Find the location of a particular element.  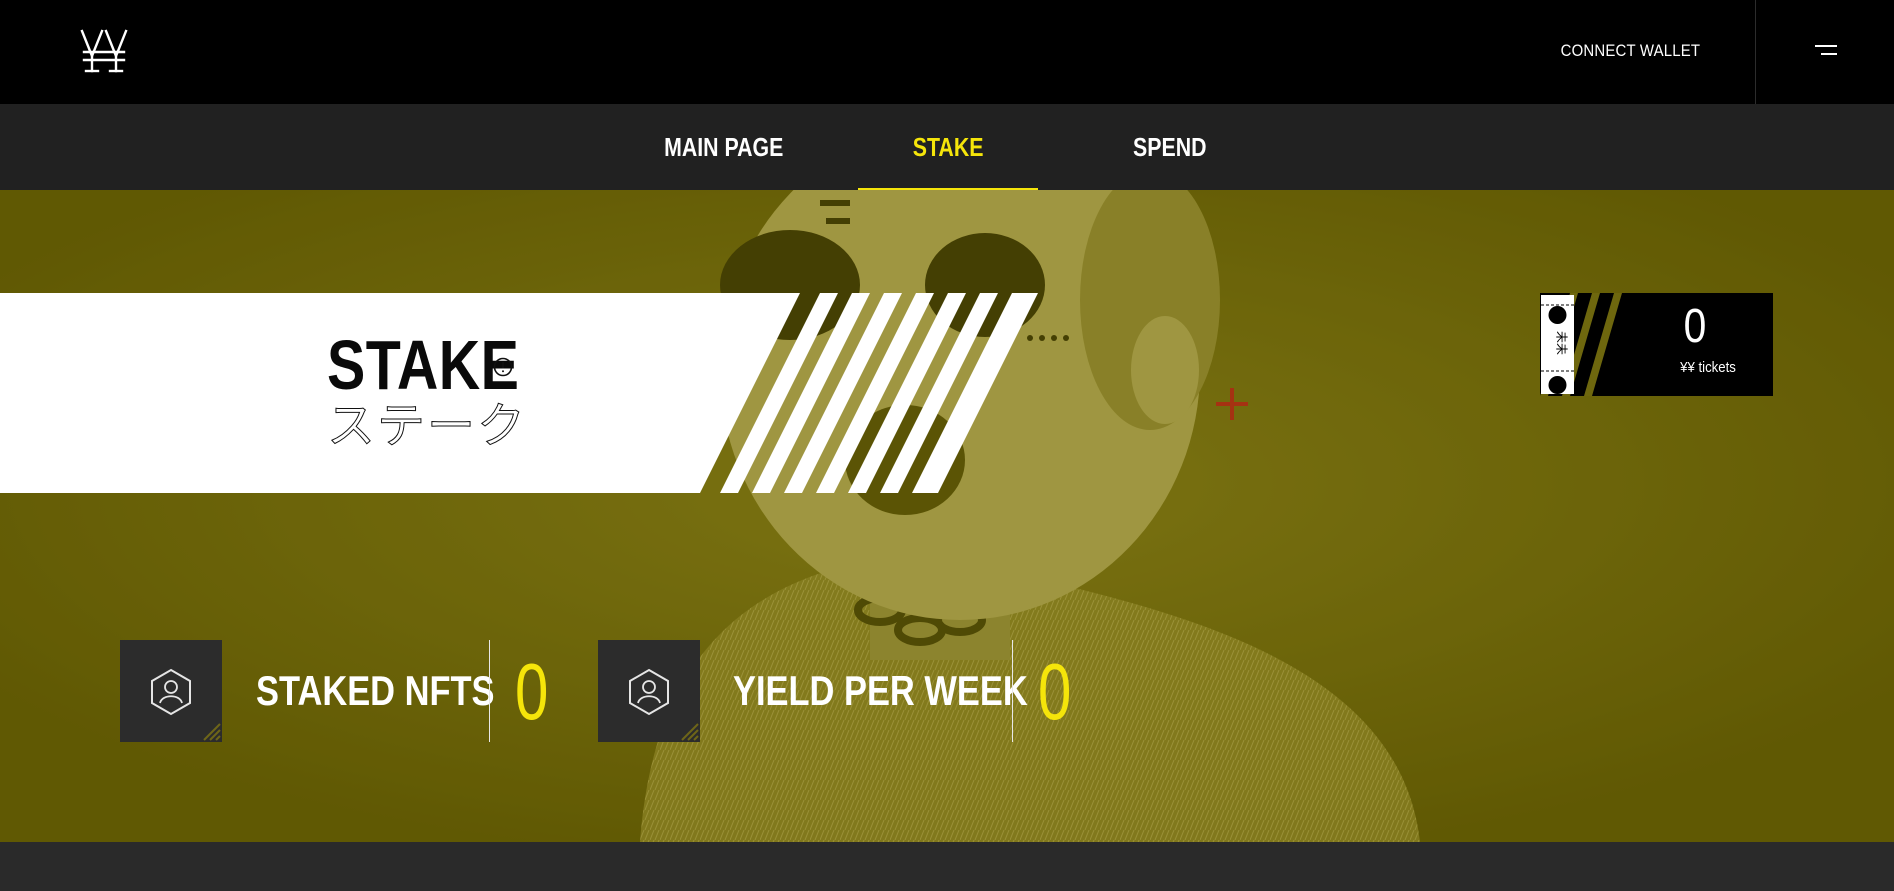

yield-per-week-label: YIELD PER WEEK is located at coordinates (880, 690).